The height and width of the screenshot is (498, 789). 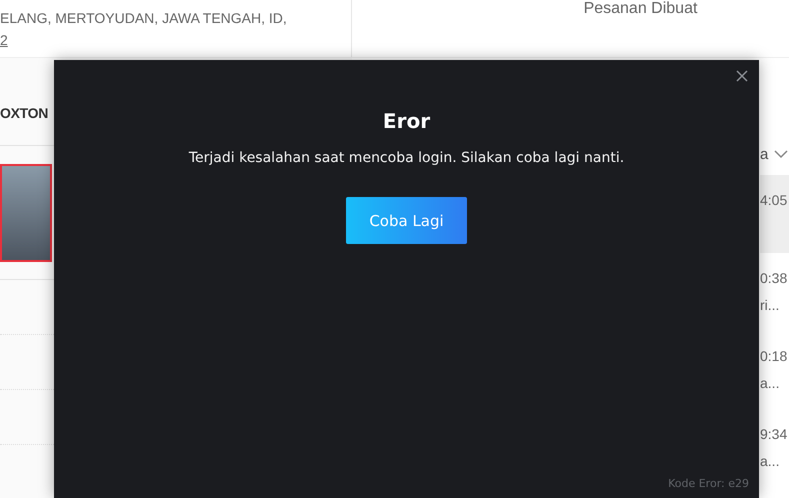 I want to click on error-code: Kode Eror: e29, so click(x=708, y=483).